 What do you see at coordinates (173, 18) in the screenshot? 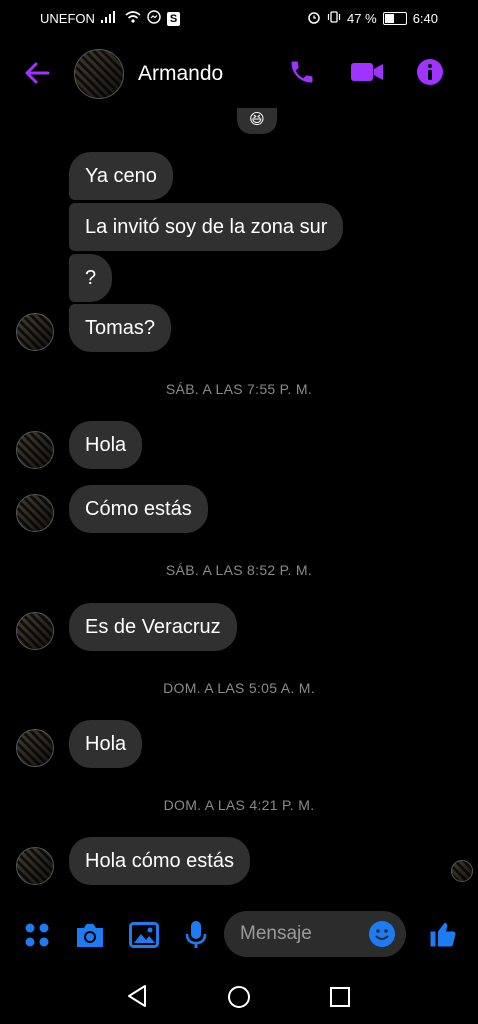
I see `s-badge: S` at bounding box center [173, 18].